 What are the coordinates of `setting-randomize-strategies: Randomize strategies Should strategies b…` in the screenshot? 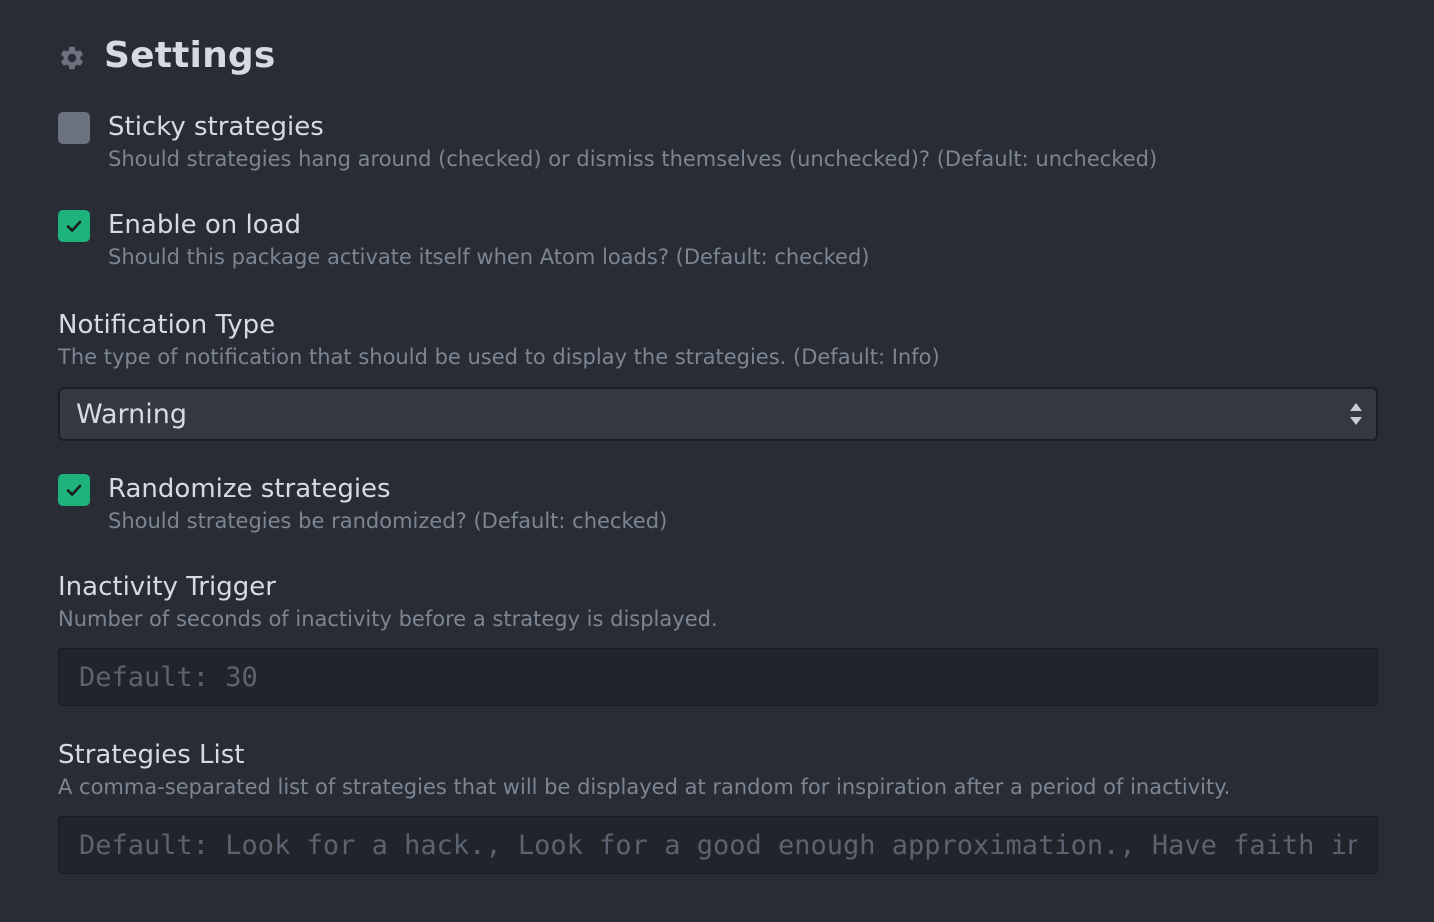 It's located at (362, 504).